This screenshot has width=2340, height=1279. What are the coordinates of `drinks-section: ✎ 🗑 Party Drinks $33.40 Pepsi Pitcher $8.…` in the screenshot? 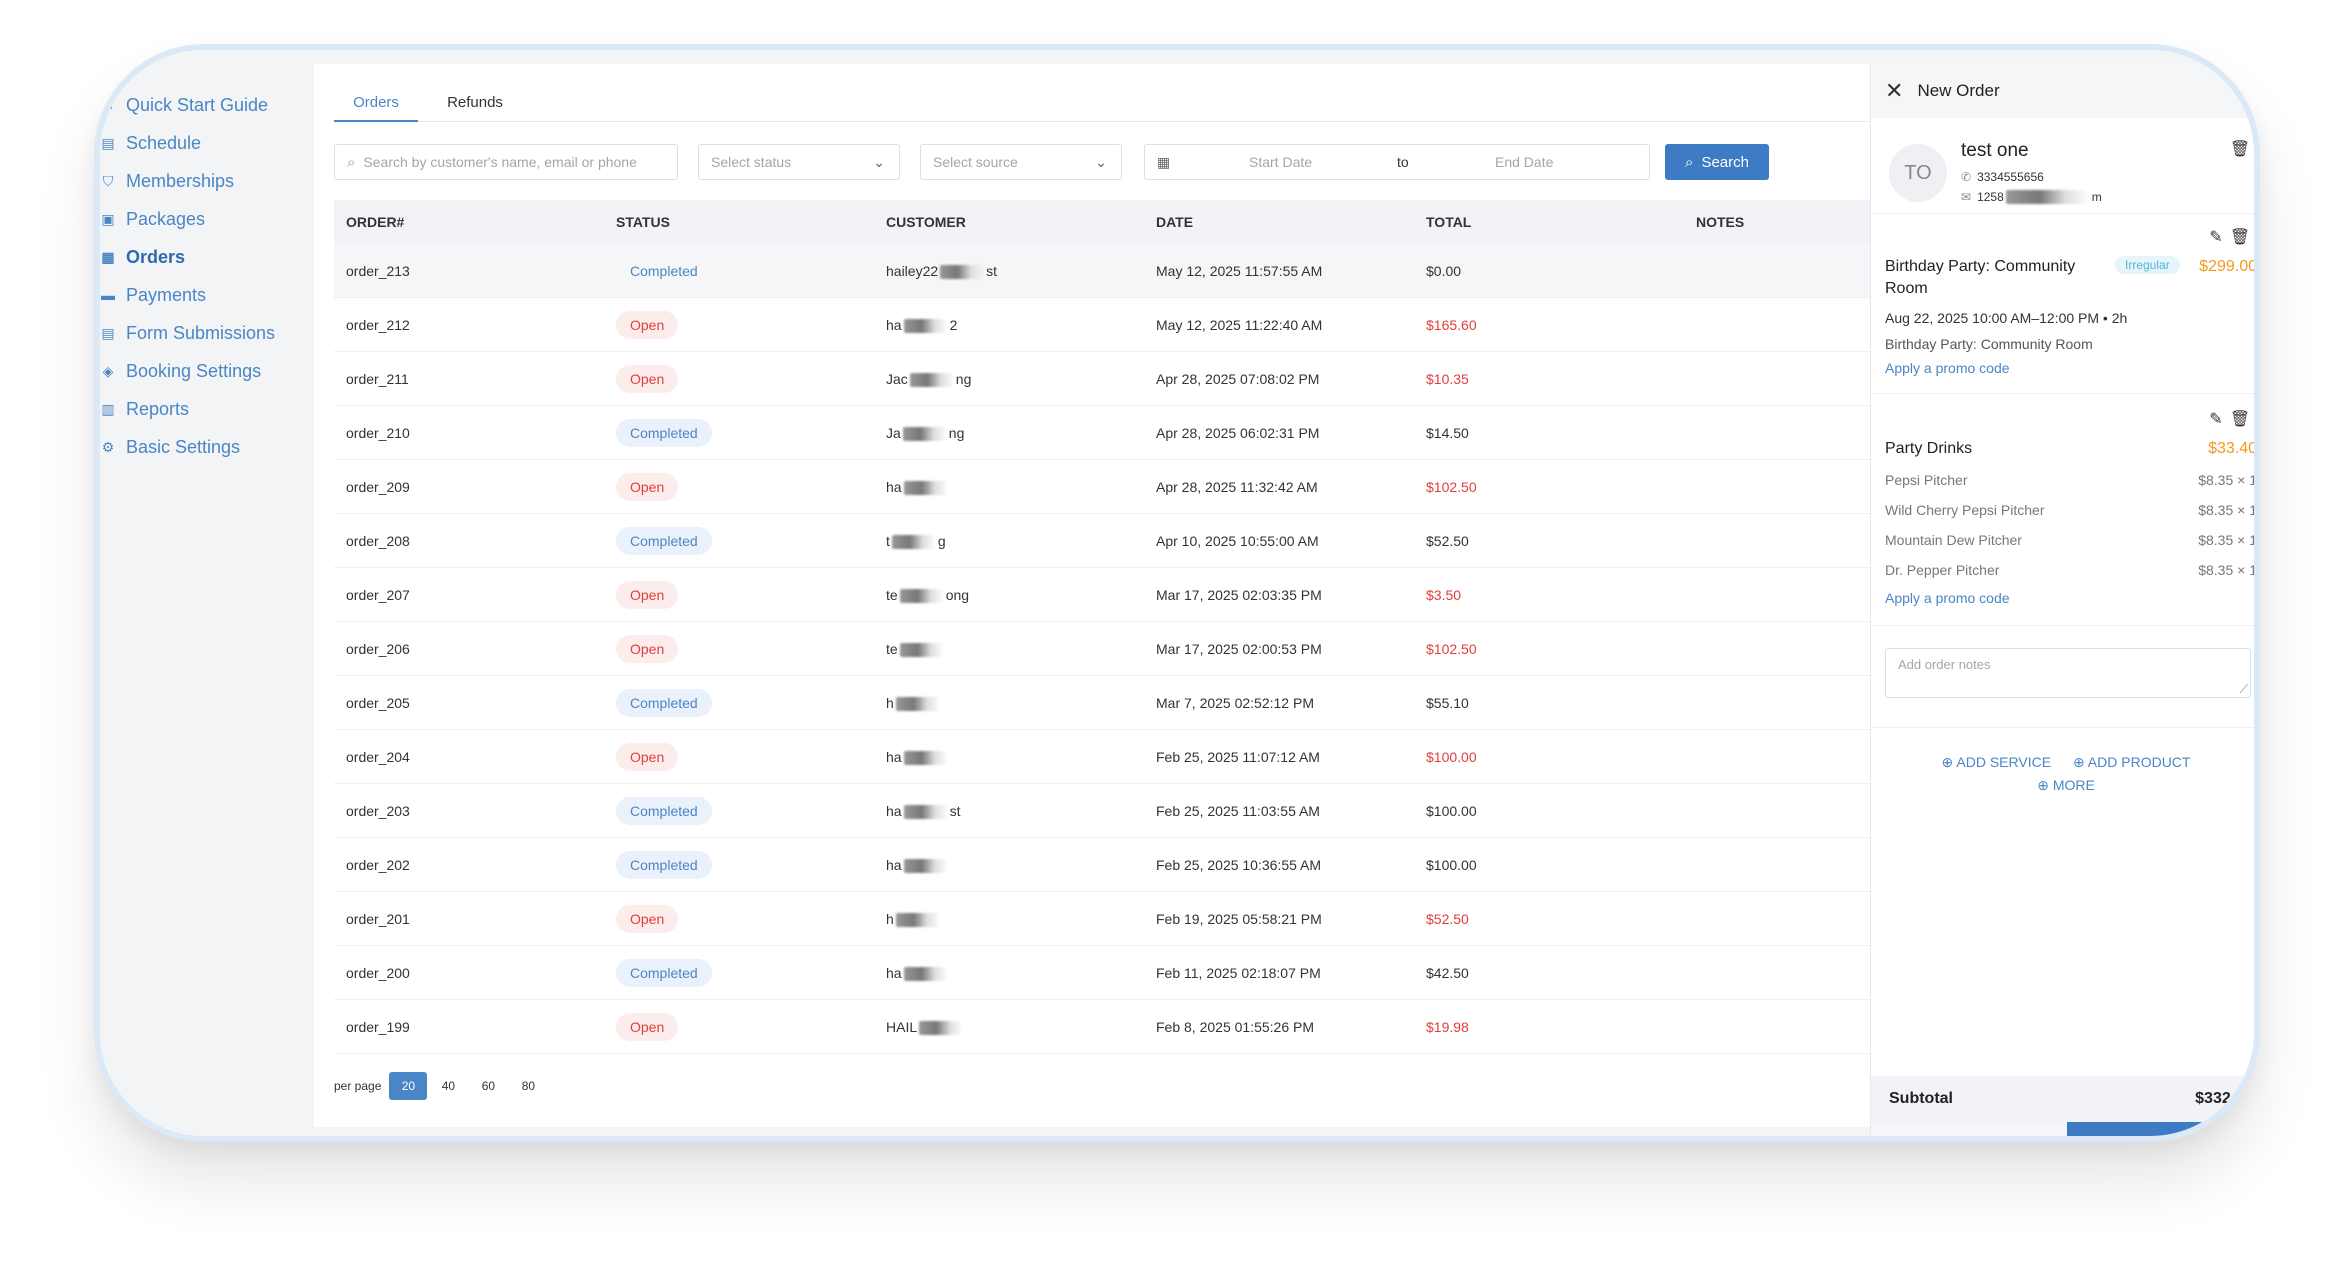 It's located at (2062, 510).